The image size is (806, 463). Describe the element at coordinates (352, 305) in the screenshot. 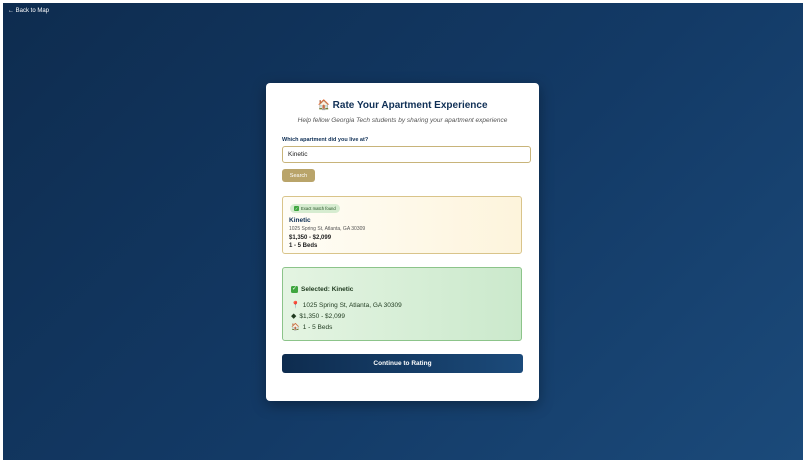

I see `selected-address: 1025 Spring St, Atlanta, GA 30309` at that location.